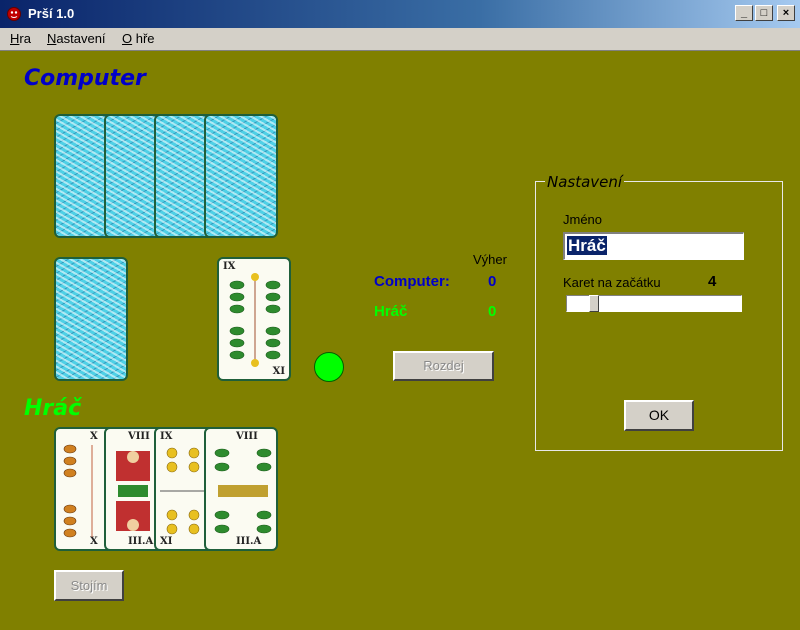  I want to click on computer-card, so click(241, 176).